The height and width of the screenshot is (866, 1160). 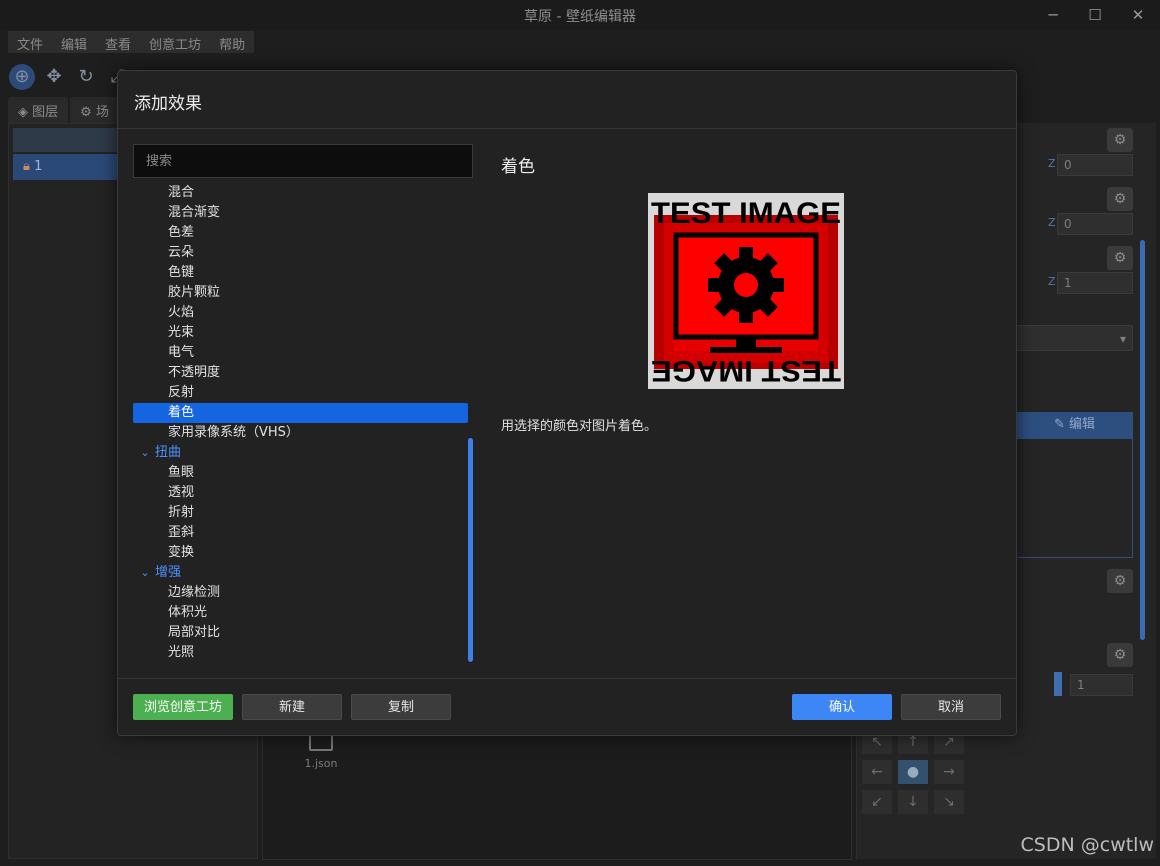 I want to click on effect-list-item: 火焰, so click(x=300, y=313).